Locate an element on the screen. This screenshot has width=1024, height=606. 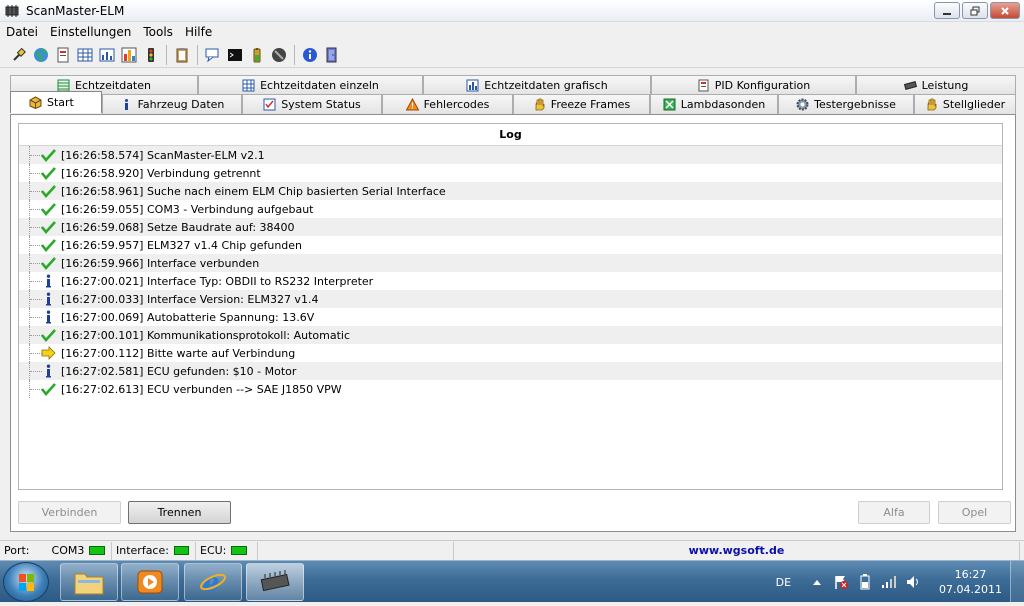
toolbar-document-button is located at coordinates (63, 55).